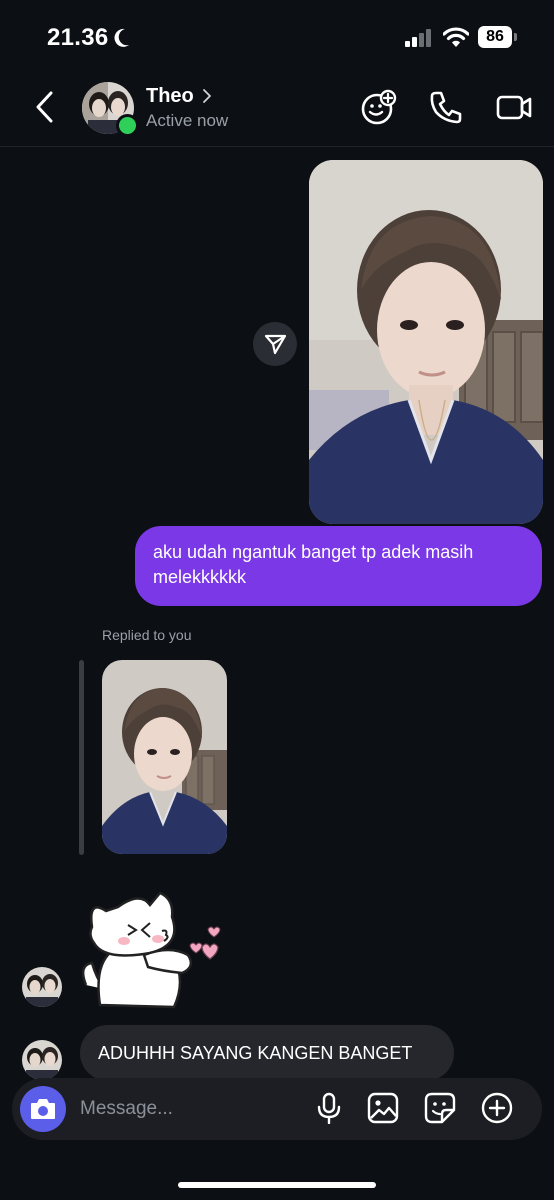  Describe the element at coordinates (125, 38) in the screenshot. I see `moon-icon` at that location.